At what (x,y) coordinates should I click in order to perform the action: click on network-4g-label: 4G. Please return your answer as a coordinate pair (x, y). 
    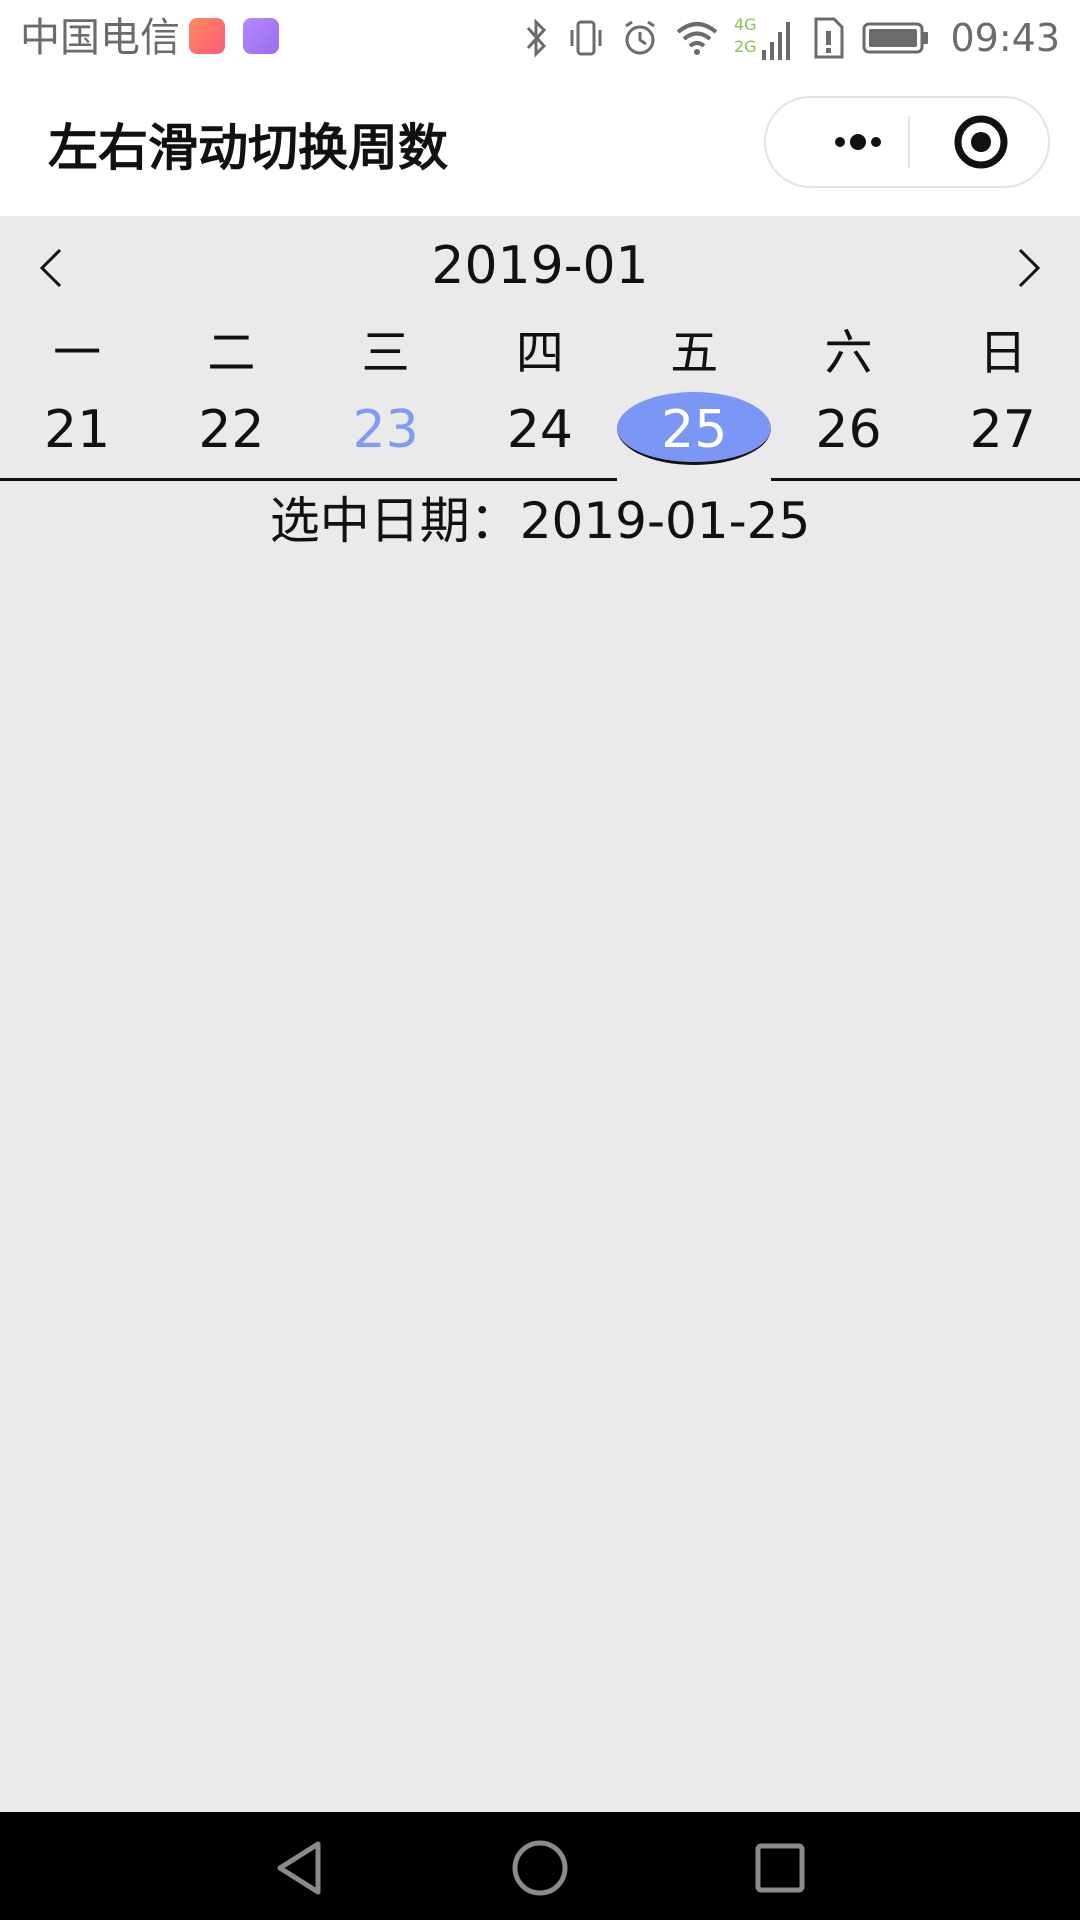
    Looking at the image, I should click on (745, 24).